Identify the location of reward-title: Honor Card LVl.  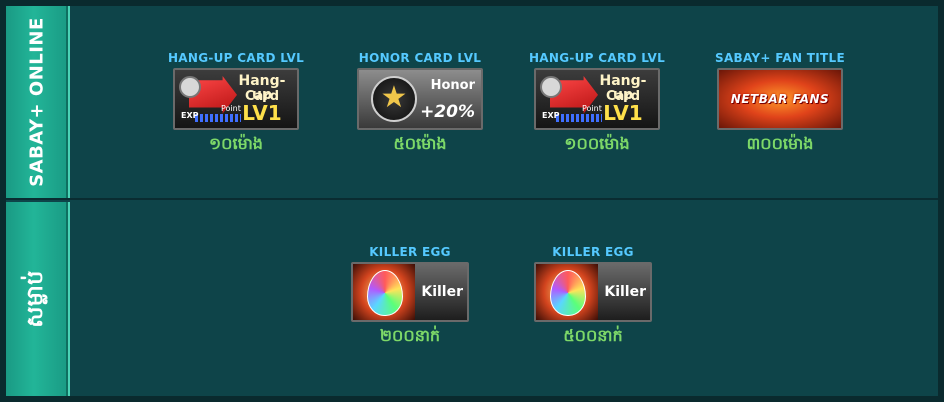
(420, 58).